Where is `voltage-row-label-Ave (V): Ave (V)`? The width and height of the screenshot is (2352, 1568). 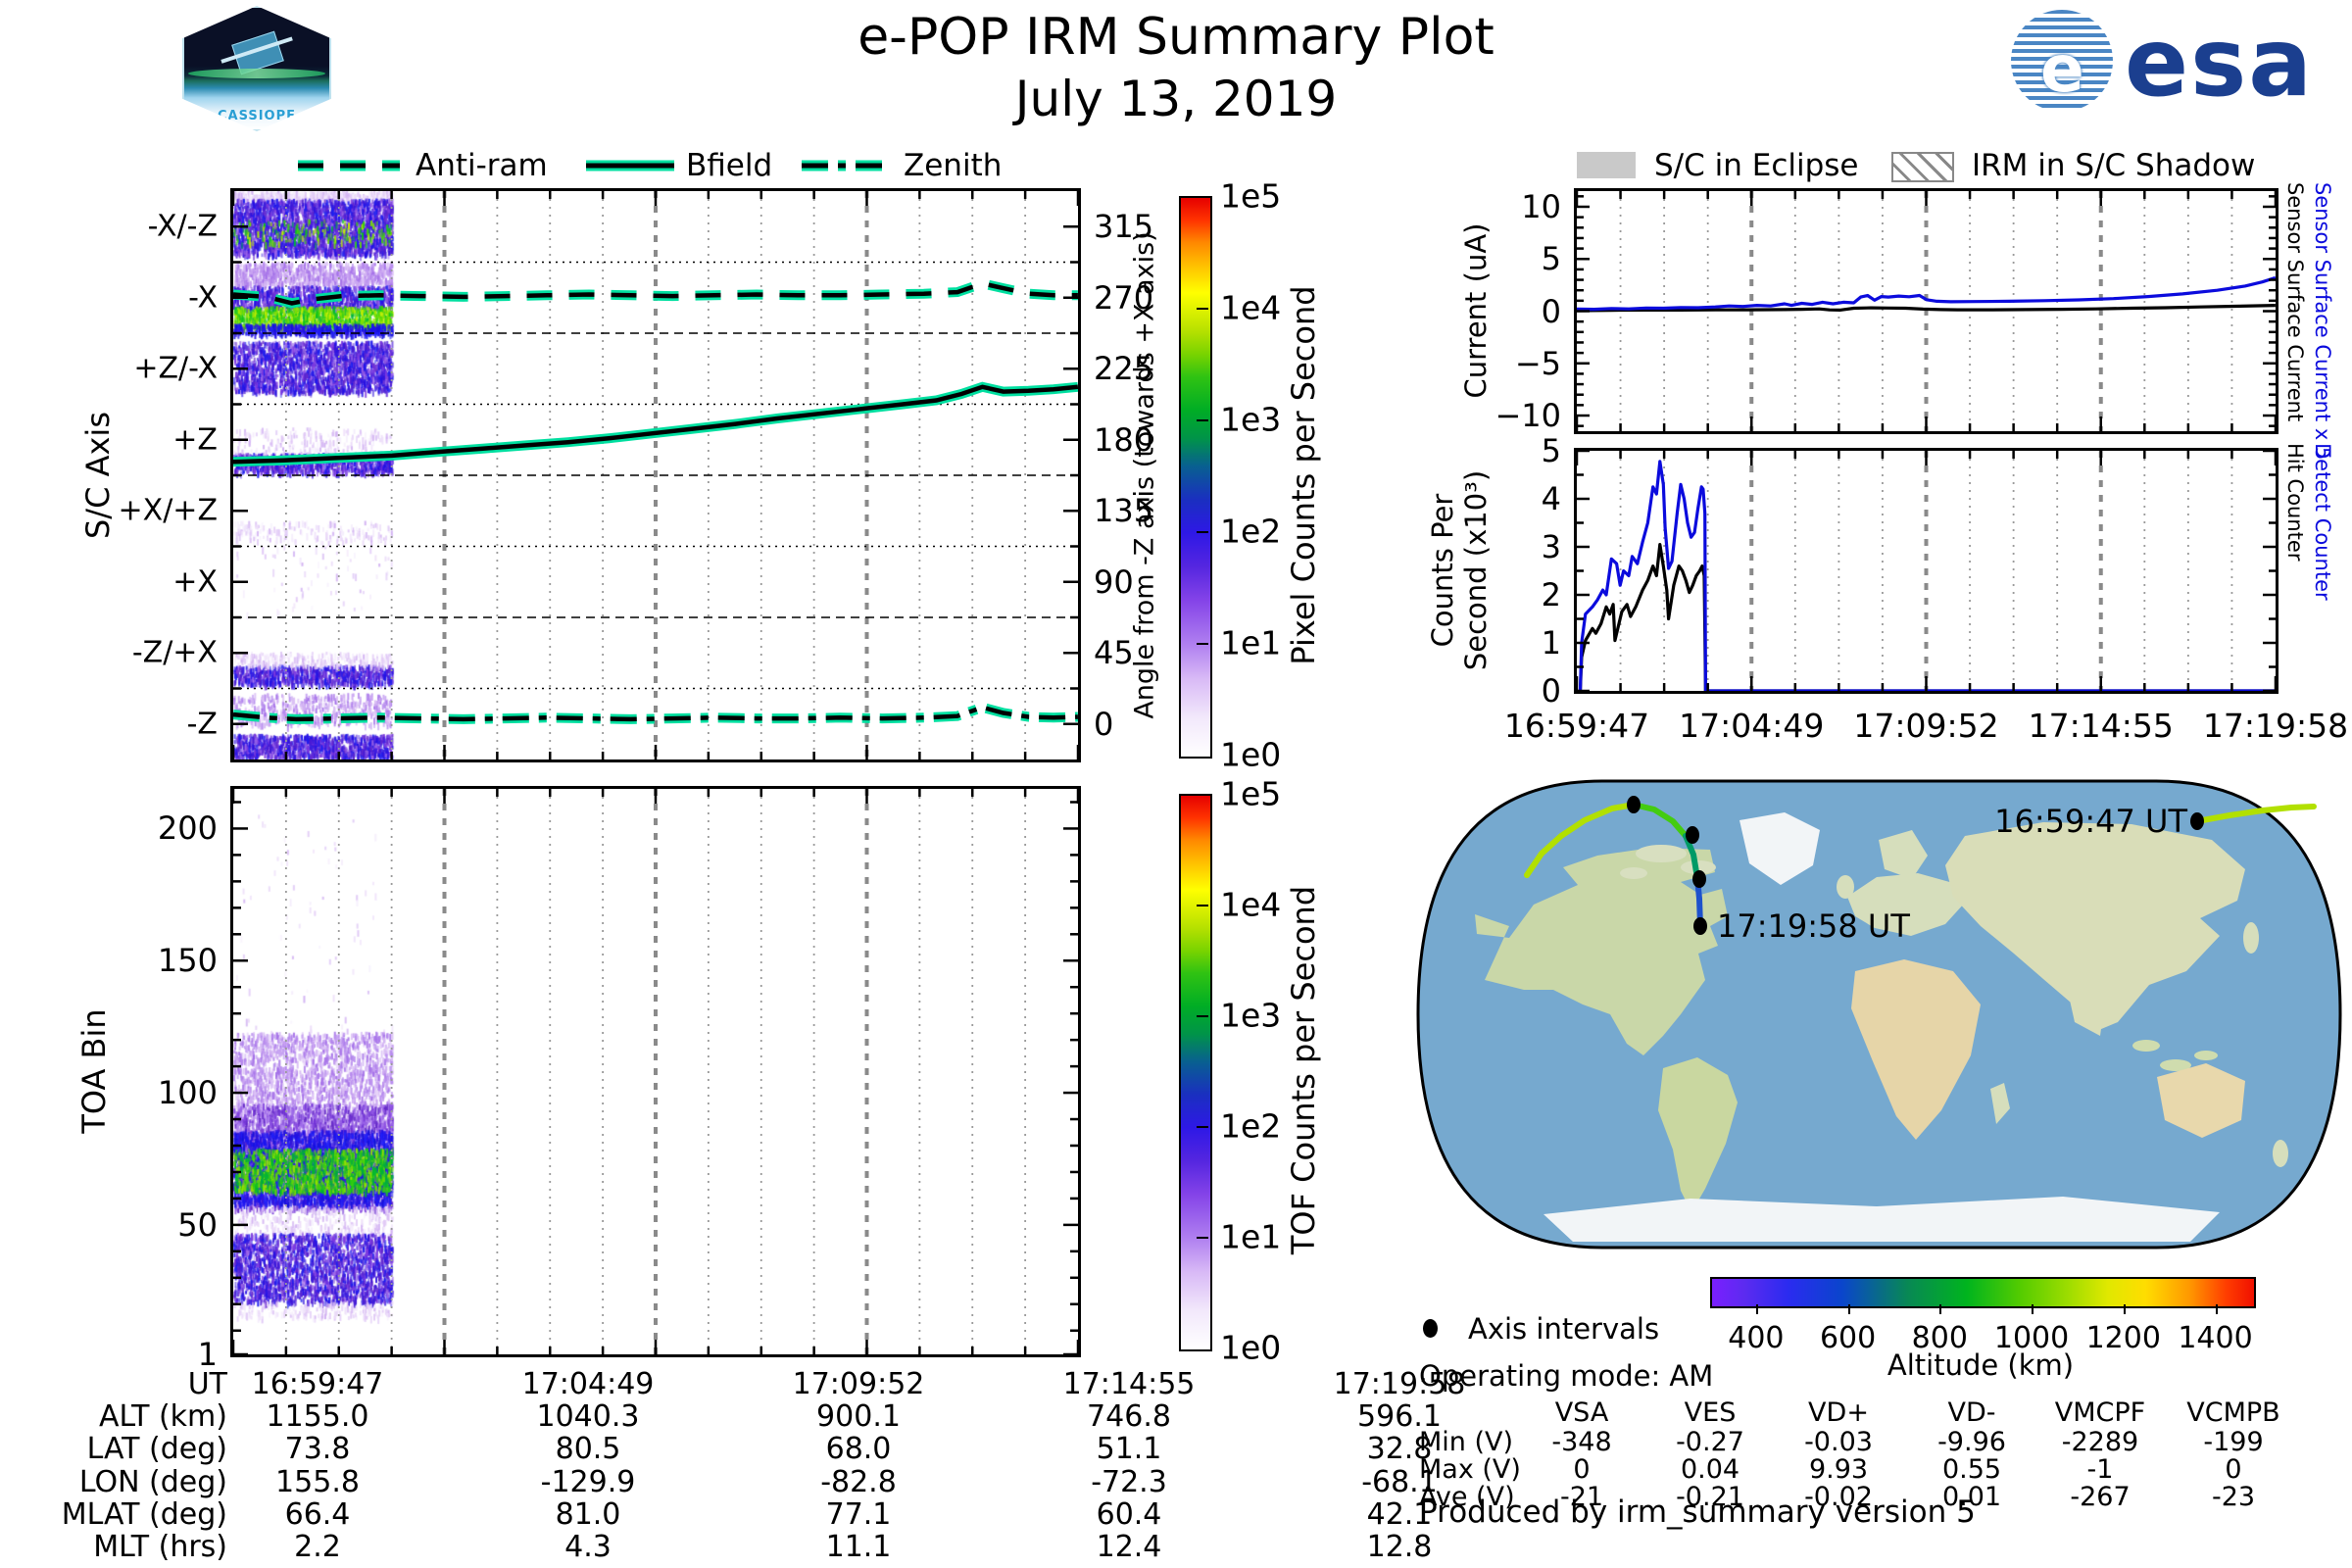
voltage-row-label-Ave (V): Ave (V) is located at coordinates (1467, 1497).